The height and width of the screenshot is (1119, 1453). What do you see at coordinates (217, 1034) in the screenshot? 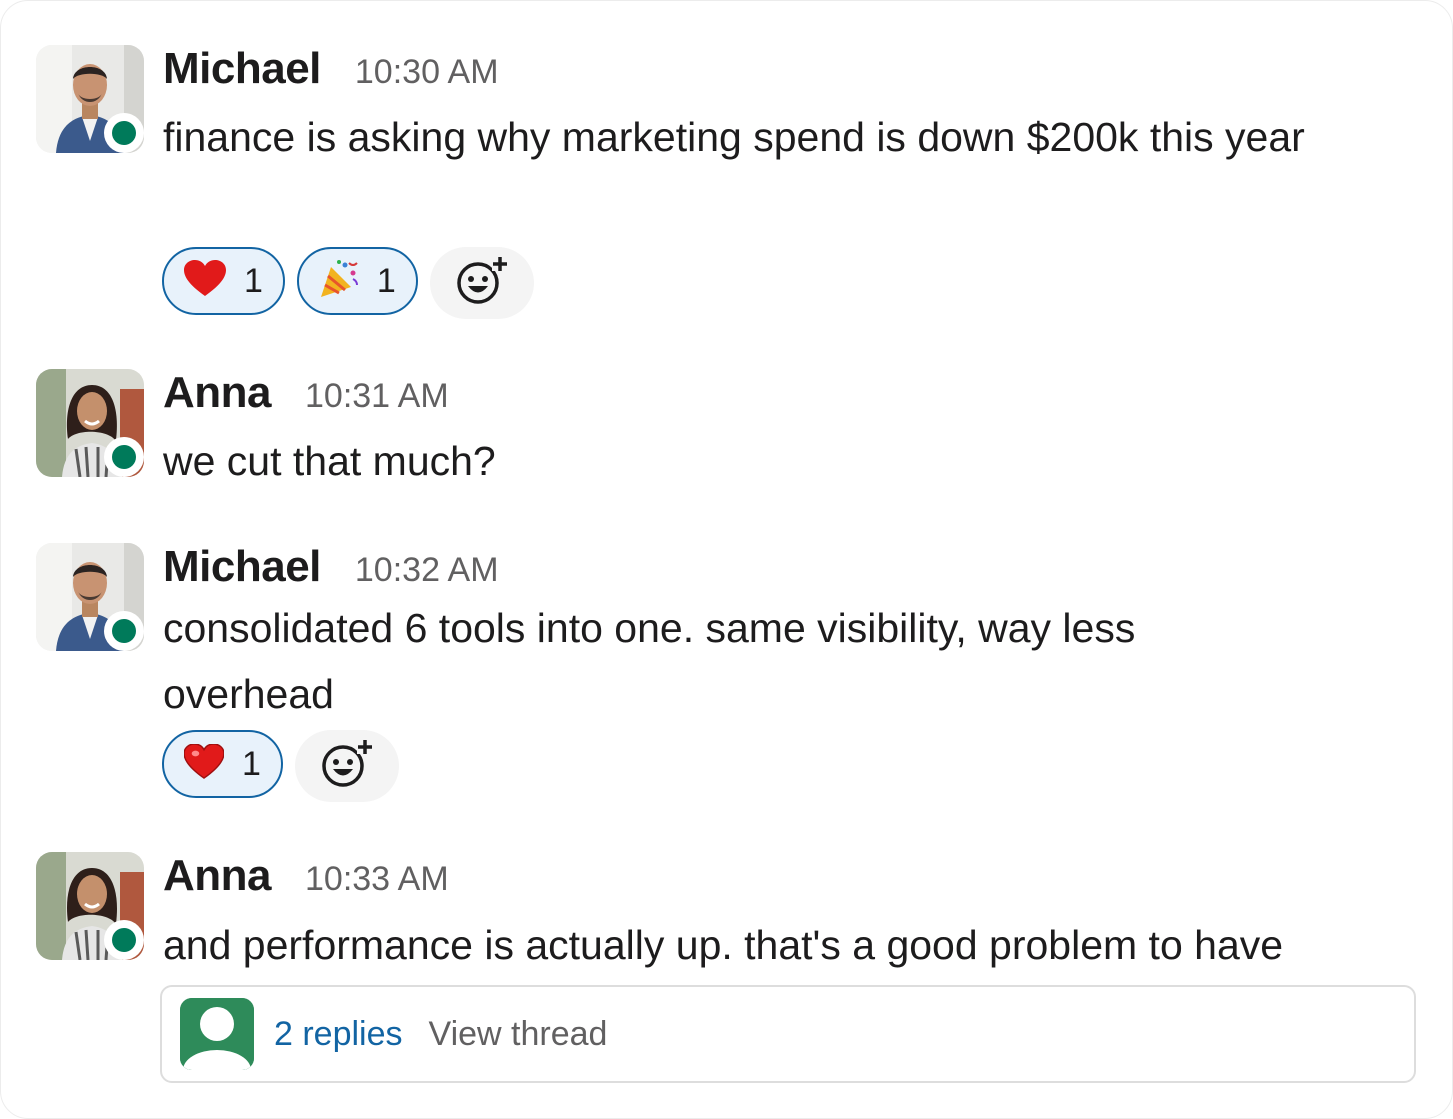
I see `user-avatar-icon` at bounding box center [217, 1034].